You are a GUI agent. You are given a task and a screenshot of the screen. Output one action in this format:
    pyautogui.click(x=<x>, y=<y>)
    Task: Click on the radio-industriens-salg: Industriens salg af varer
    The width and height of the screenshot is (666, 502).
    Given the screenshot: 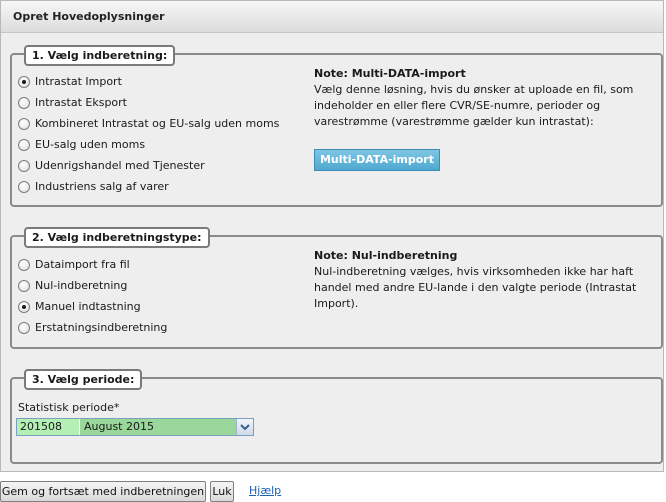 What is the action you would take?
    pyautogui.click(x=93, y=186)
    